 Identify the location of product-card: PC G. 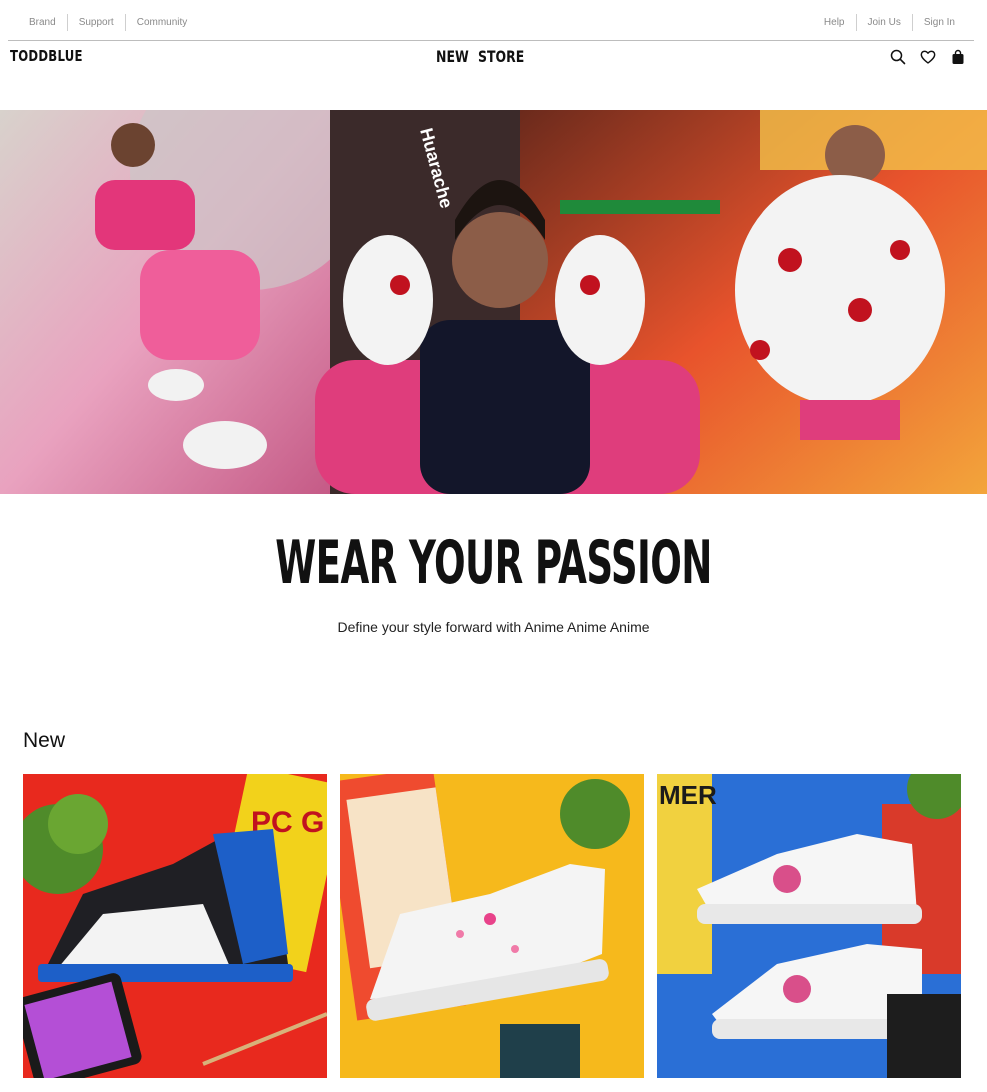
(175, 926).